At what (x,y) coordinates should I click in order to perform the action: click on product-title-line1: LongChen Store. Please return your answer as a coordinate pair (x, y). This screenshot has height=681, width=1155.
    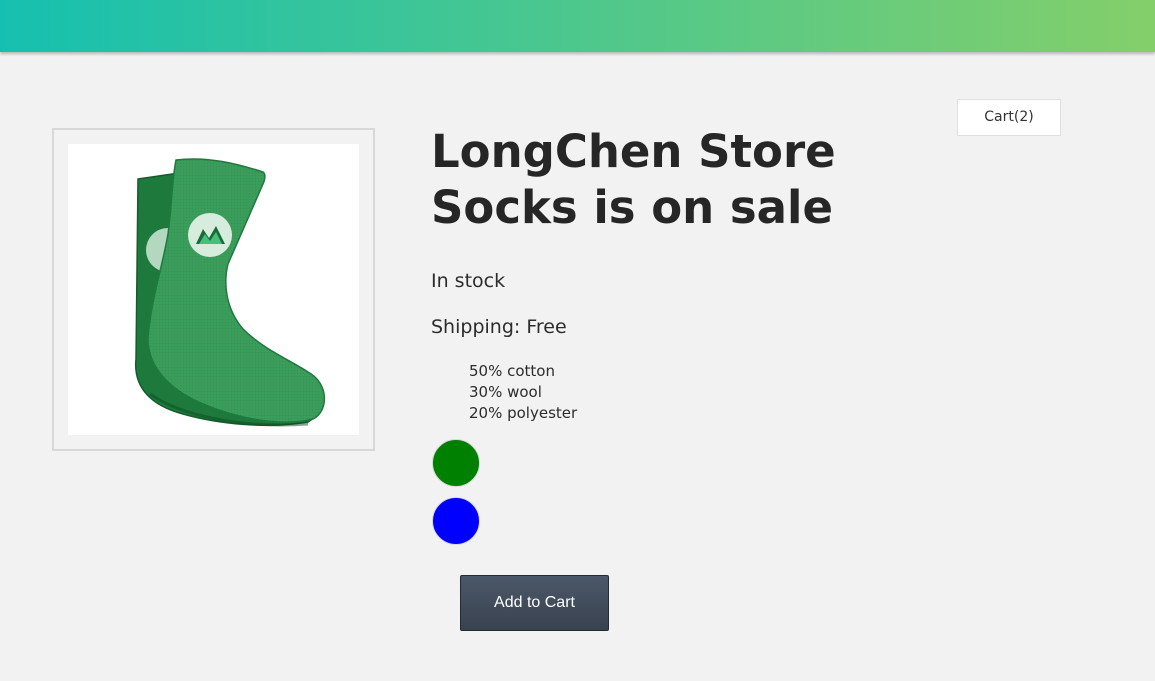
    Looking at the image, I should click on (633, 151).